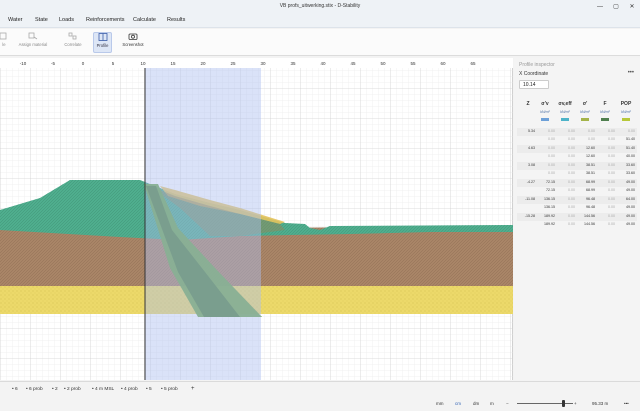  Describe the element at coordinates (66, 20) in the screenshot. I see `menu-loads: Loads` at that location.